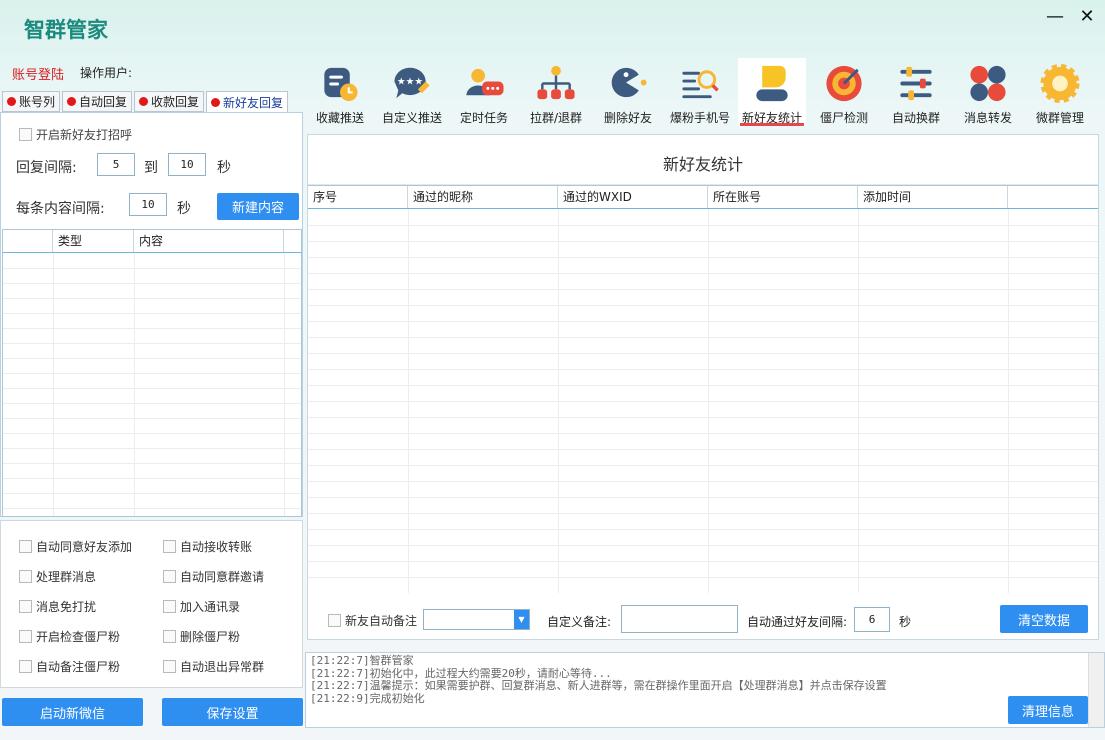  I want to click on toolbar-label: 自定义推送, so click(411, 118).